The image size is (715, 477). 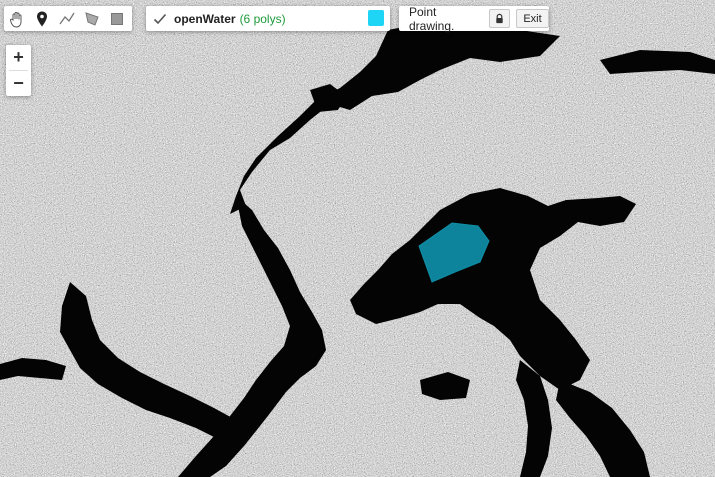 I want to click on lock-icon, so click(x=499, y=18).